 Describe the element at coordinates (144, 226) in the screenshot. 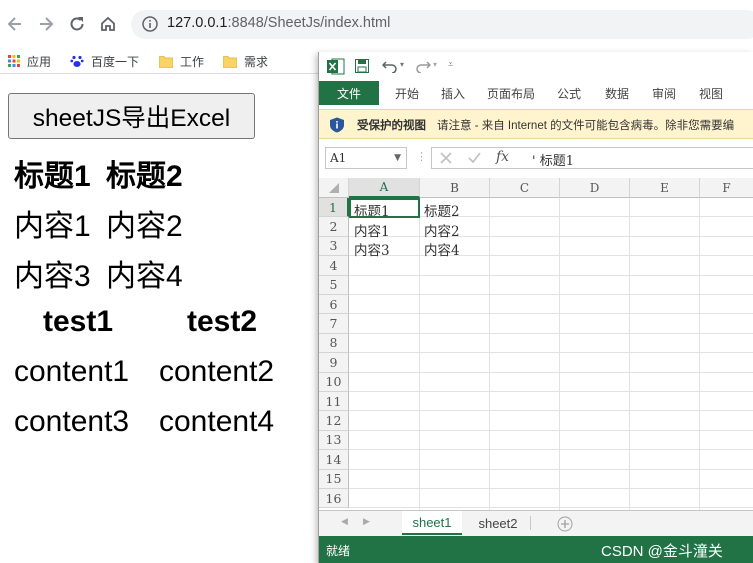

I see `table-cell: 内容2` at that location.